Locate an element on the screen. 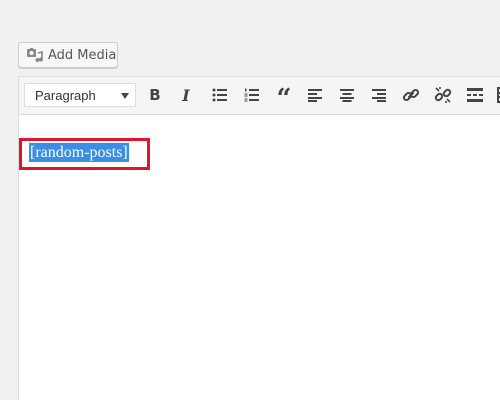  add-media-label: Add Media is located at coordinates (82, 55).